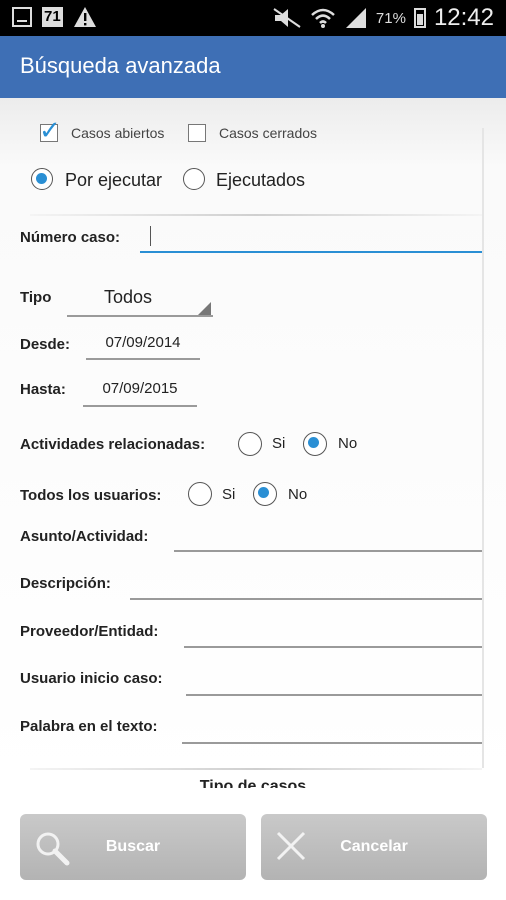  Describe the element at coordinates (334, 695) in the screenshot. I see `user-start-underline` at that location.